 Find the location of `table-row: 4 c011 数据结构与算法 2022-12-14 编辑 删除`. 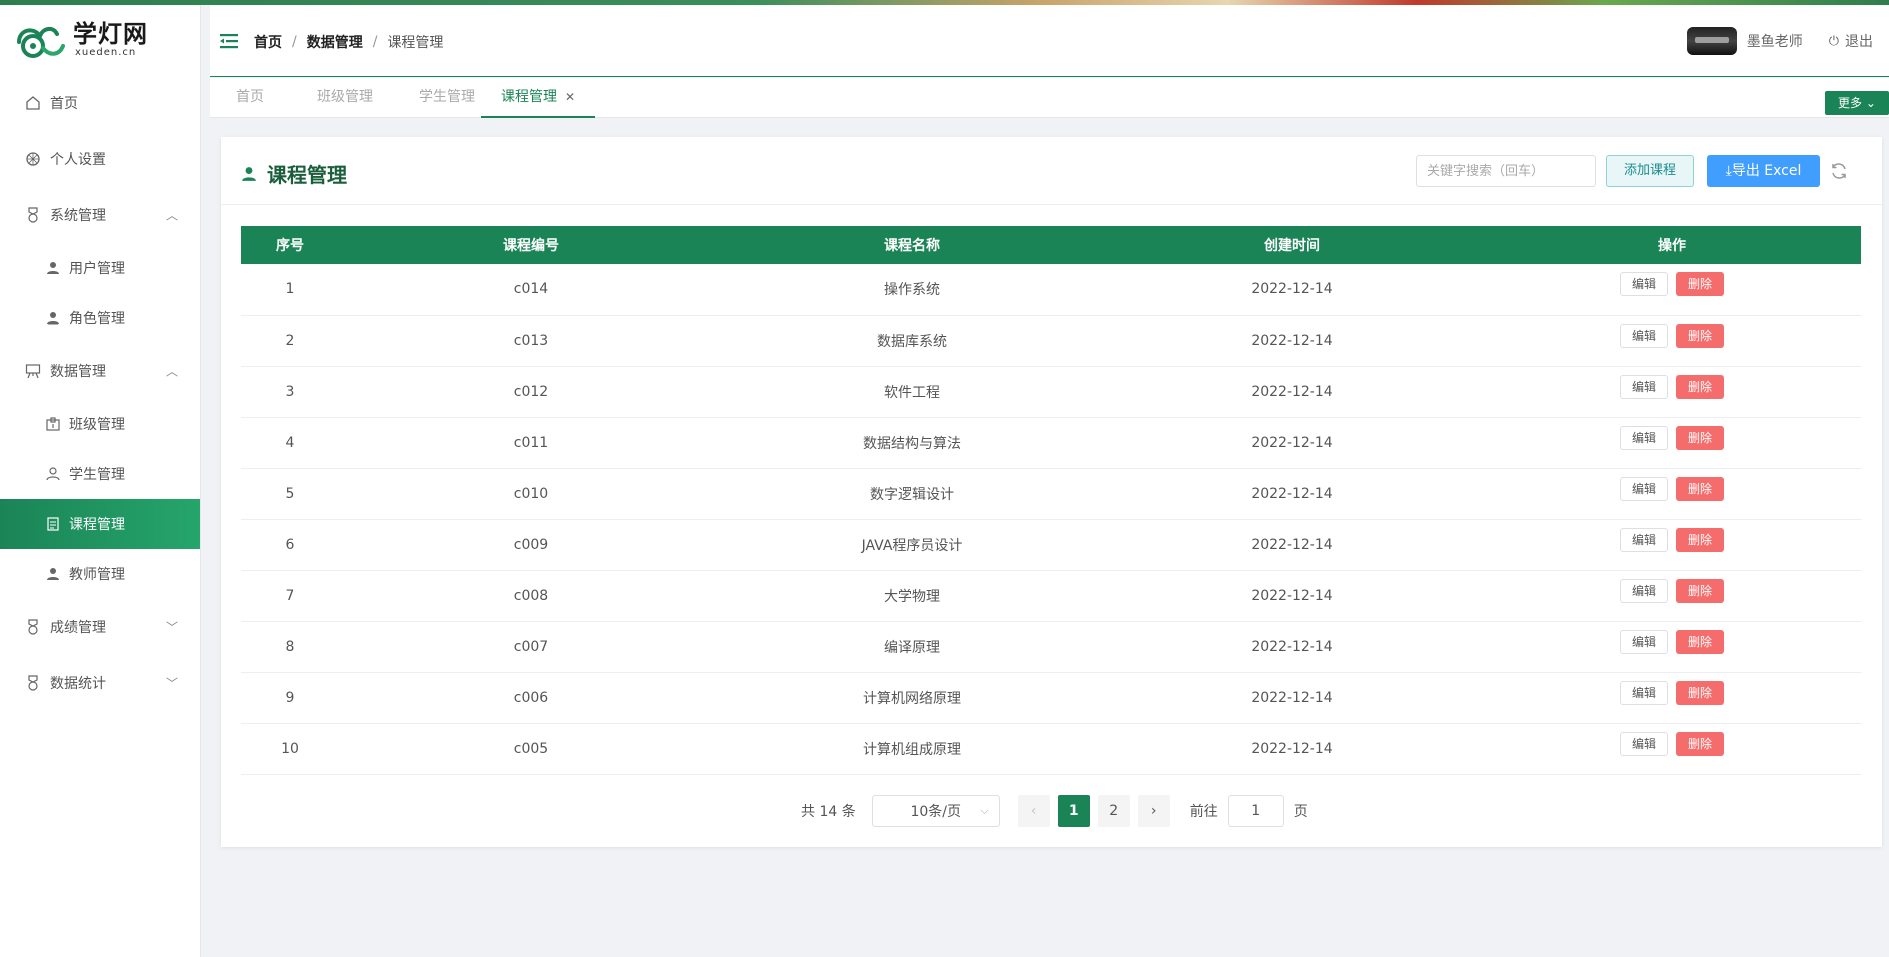

table-row: 4 c011 数据结构与算法 2022-12-14 编辑 删除 is located at coordinates (1051, 443).